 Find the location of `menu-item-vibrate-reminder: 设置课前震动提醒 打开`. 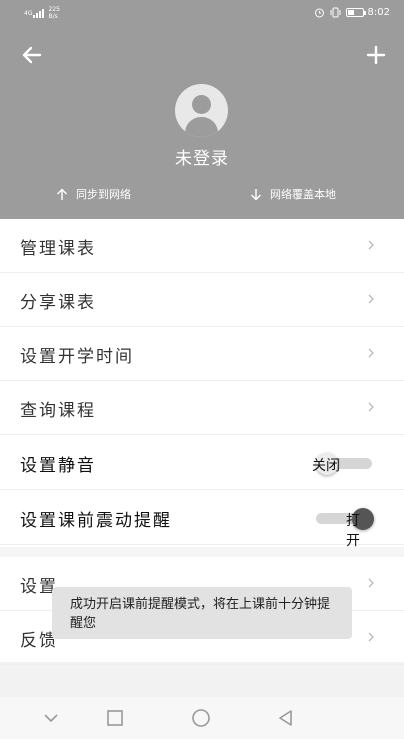

menu-item-vibrate-reminder: 设置课前震动提醒 打开 is located at coordinates (202, 520).